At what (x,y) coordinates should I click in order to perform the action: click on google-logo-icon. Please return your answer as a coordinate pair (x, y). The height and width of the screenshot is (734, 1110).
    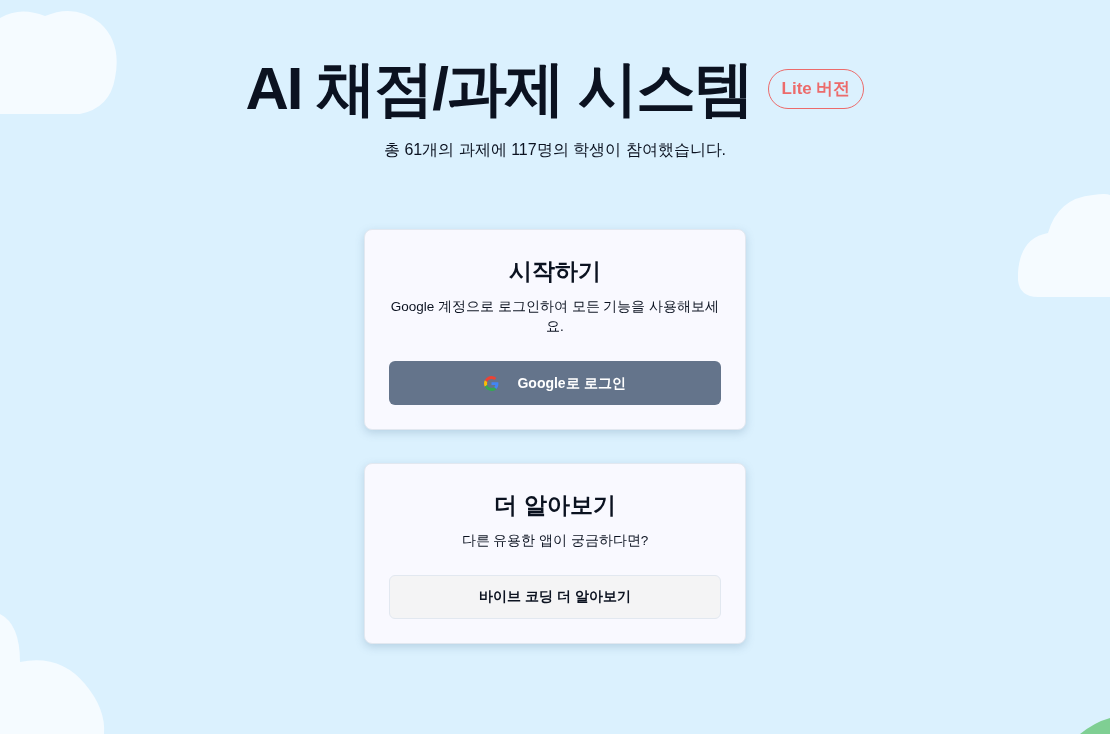
    Looking at the image, I should click on (492, 383).